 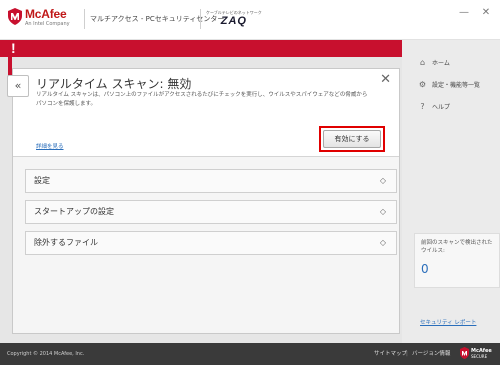 What do you see at coordinates (475, 13) in the screenshot?
I see `window-controls: — ✕` at bounding box center [475, 13].